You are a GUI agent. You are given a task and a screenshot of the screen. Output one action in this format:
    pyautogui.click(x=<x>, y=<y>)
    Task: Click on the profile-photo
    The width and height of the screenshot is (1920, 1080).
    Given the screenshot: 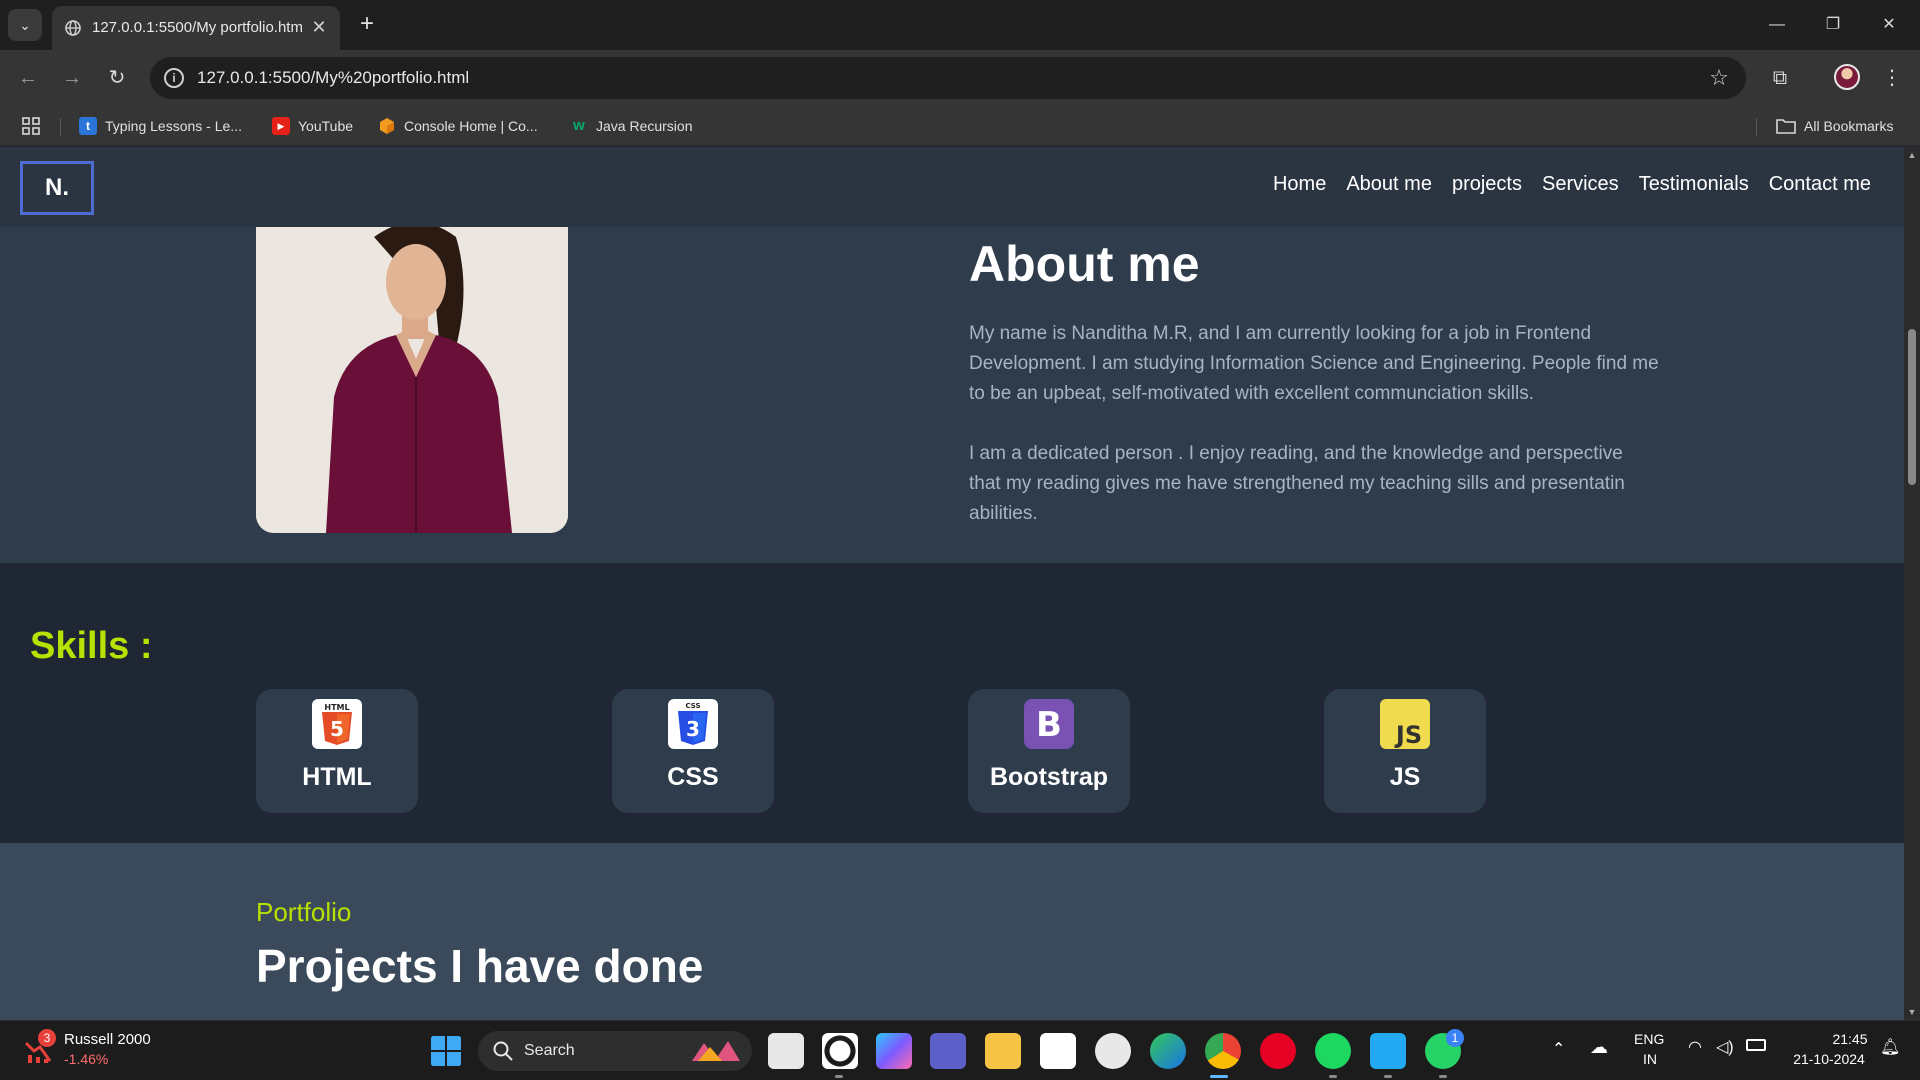 What is the action you would take?
    pyautogui.click(x=412, y=380)
    